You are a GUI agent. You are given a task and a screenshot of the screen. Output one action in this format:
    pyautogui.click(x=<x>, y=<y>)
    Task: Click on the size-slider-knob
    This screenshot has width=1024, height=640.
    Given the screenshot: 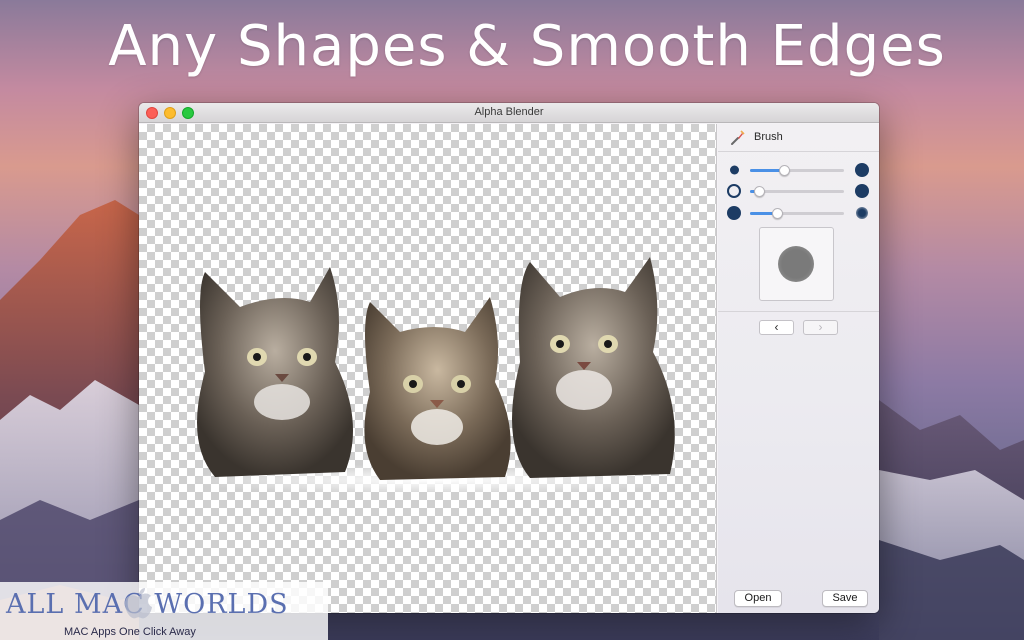 What is the action you would take?
    pyautogui.click(x=784, y=170)
    